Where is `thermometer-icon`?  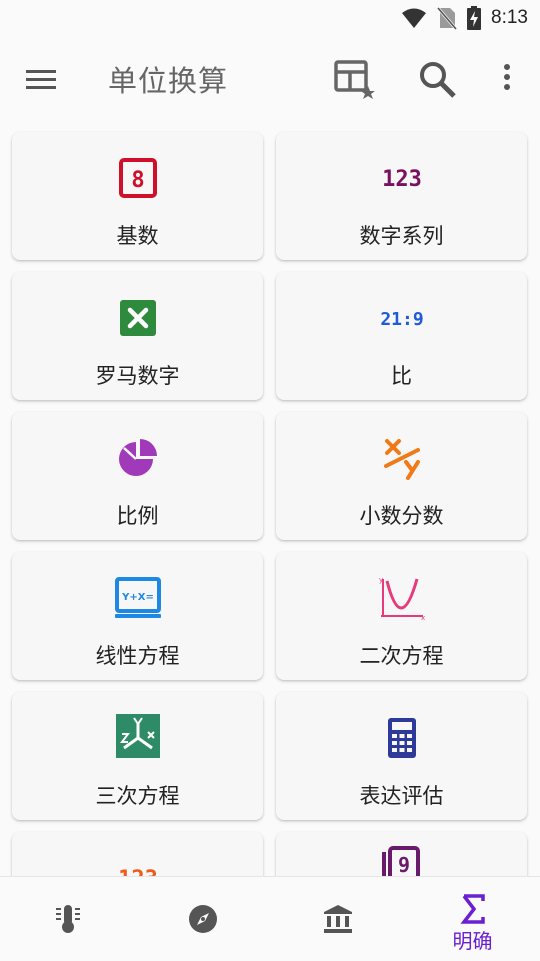
thermometer-icon is located at coordinates (67, 919).